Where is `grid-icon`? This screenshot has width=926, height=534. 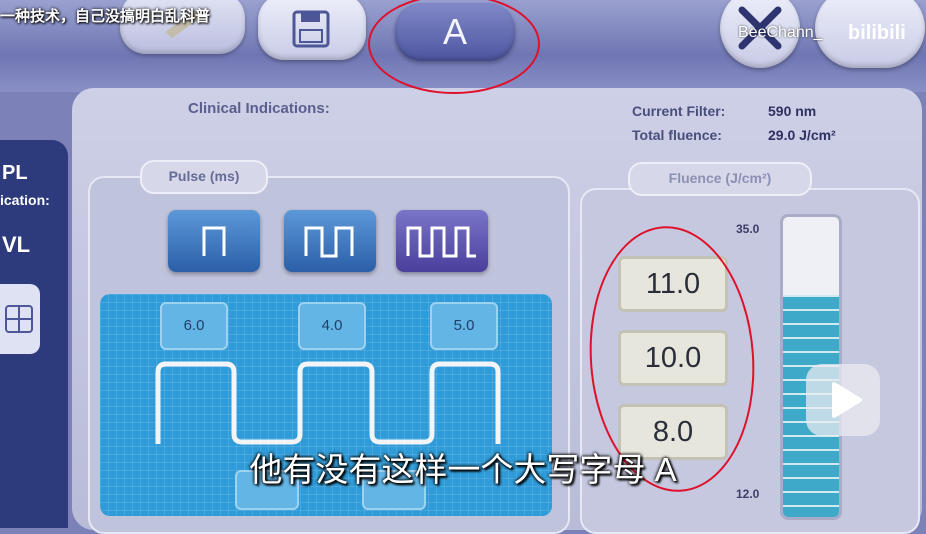 grid-icon is located at coordinates (19, 319).